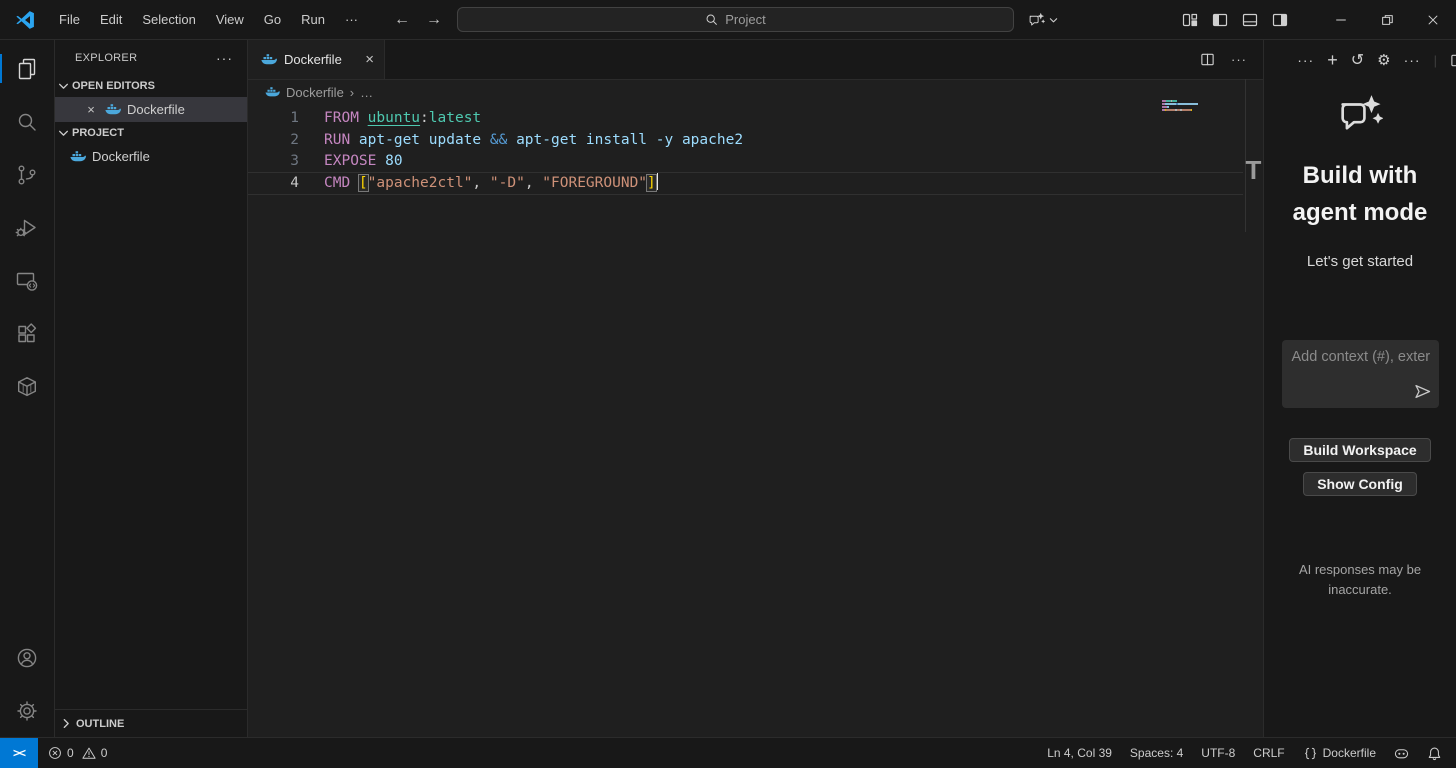  Describe the element at coordinates (1360, 484) in the screenshot. I see `show-config-button: Show Config` at that location.